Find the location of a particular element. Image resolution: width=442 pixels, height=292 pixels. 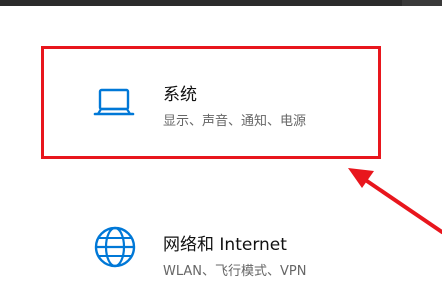

settings-tile-network-title: 网络和 Internet is located at coordinates (225, 245).